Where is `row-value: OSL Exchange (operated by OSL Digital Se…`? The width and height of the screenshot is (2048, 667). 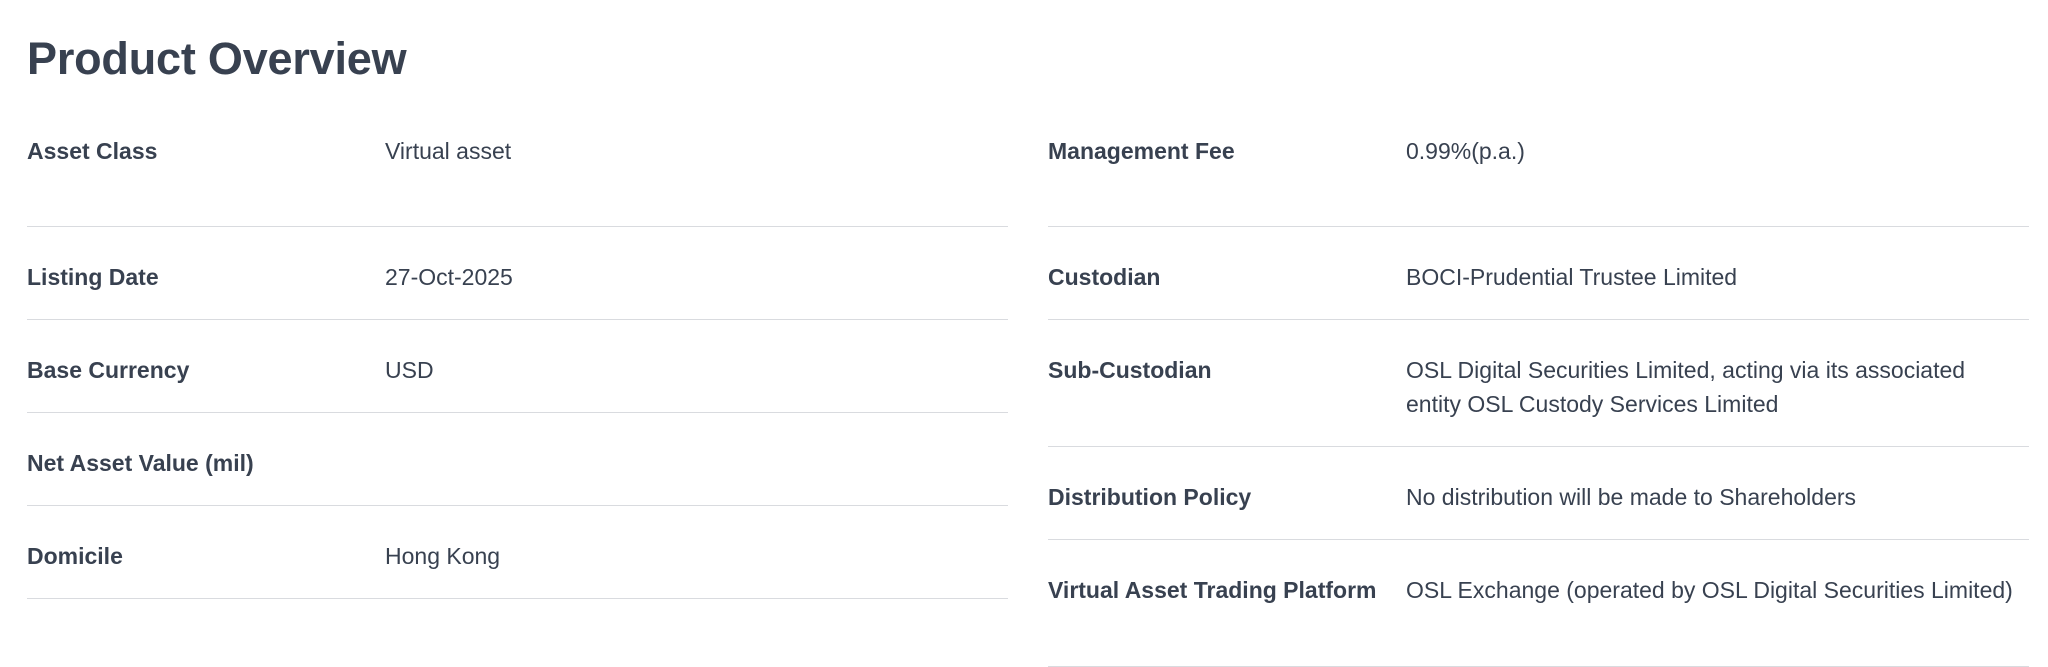
row-value: OSL Exchange (operated by OSL Digital Se… is located at coordinates (1709, 590).